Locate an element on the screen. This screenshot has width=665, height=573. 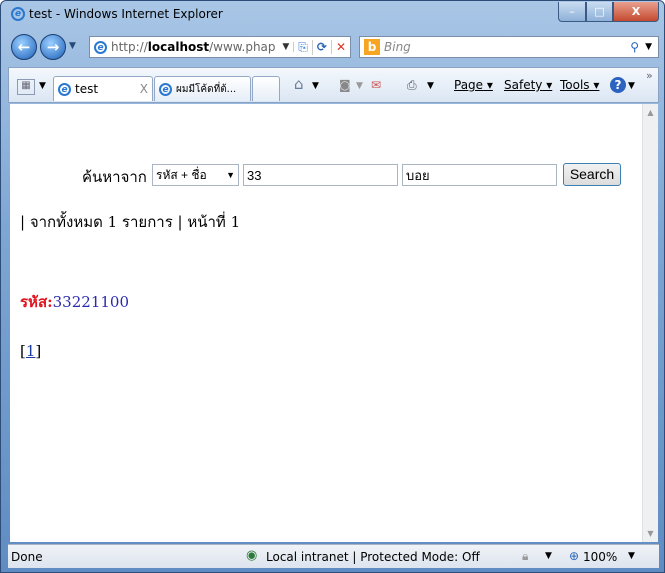
zoom-level: 100% is located at coordinates (600, 557).